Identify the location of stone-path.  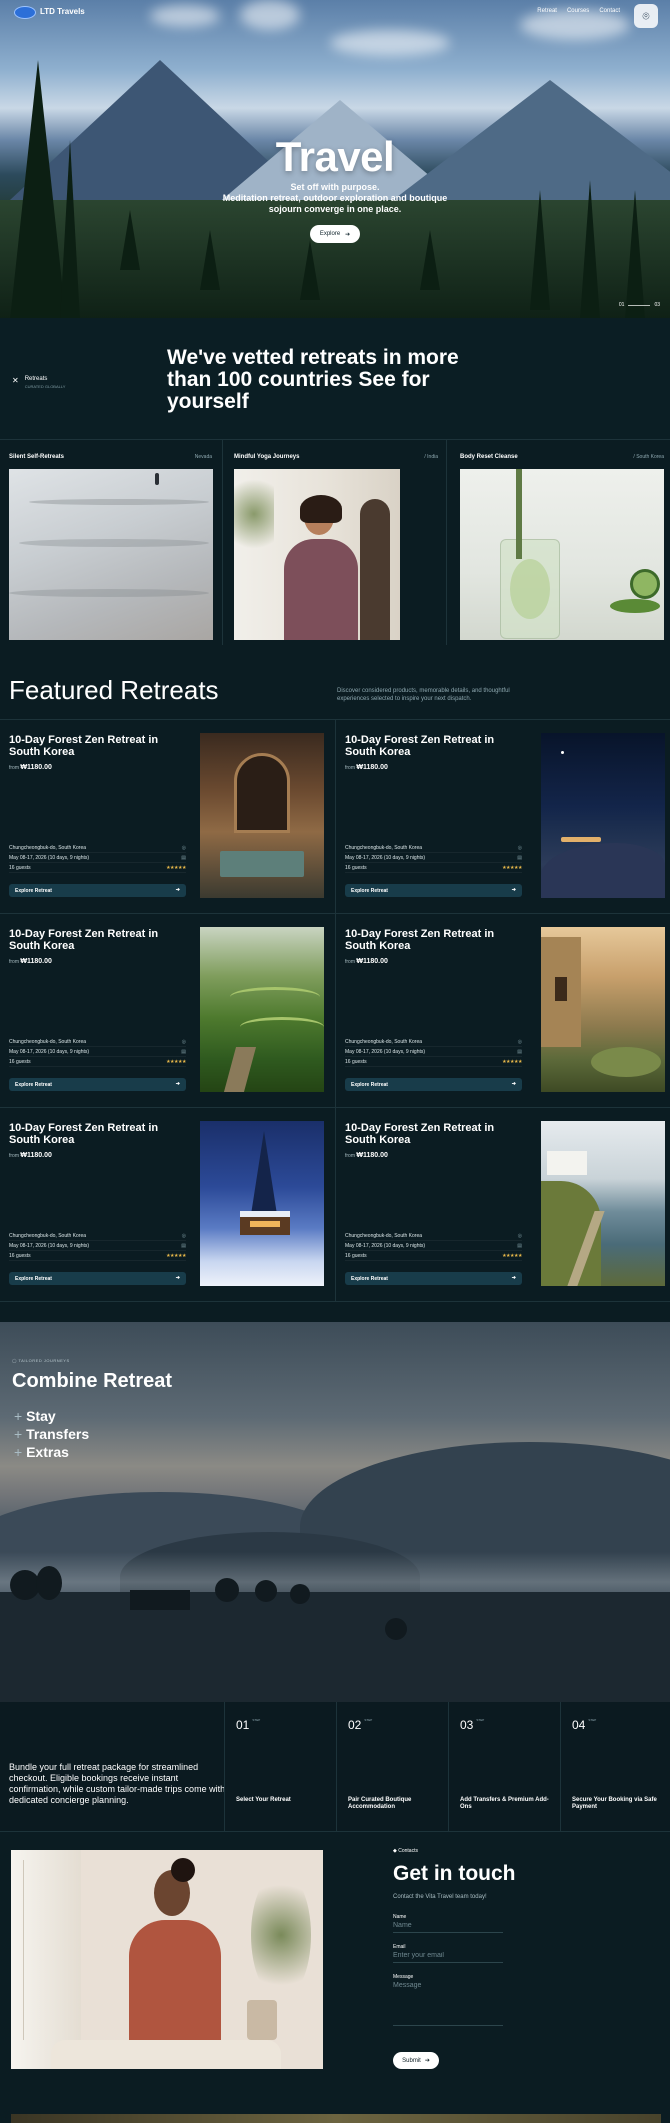
(240, 1069).